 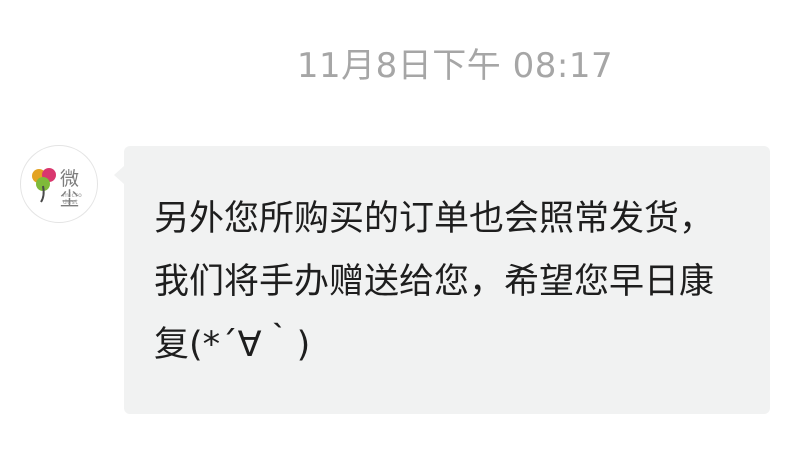 What do you see at coordinates (119, 175) in the screenshot?
I see `message-bubble-tail` at bounding box center [119, 175].